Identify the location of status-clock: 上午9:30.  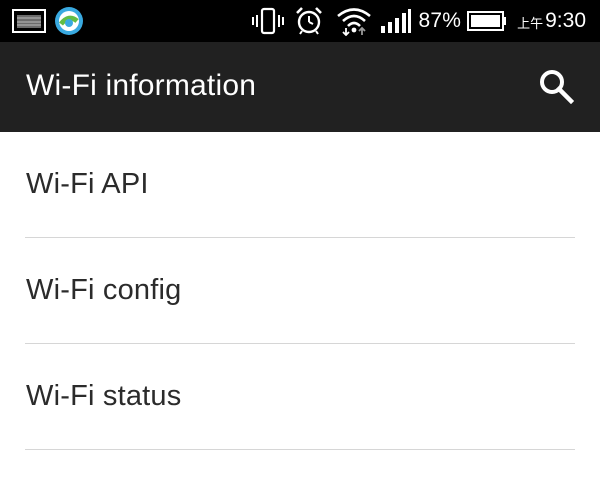
(551, 21).